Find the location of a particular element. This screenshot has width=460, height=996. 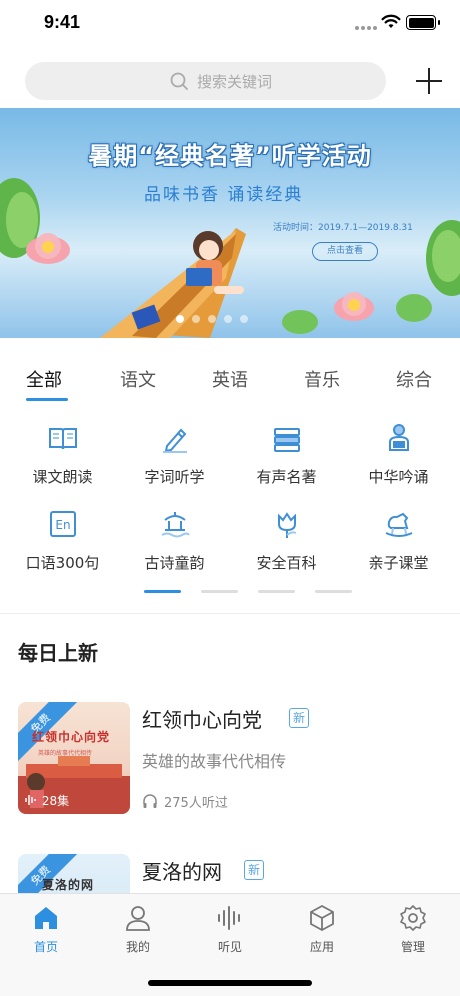

section-title: 每日上新 is located at coordinates (58, 653).